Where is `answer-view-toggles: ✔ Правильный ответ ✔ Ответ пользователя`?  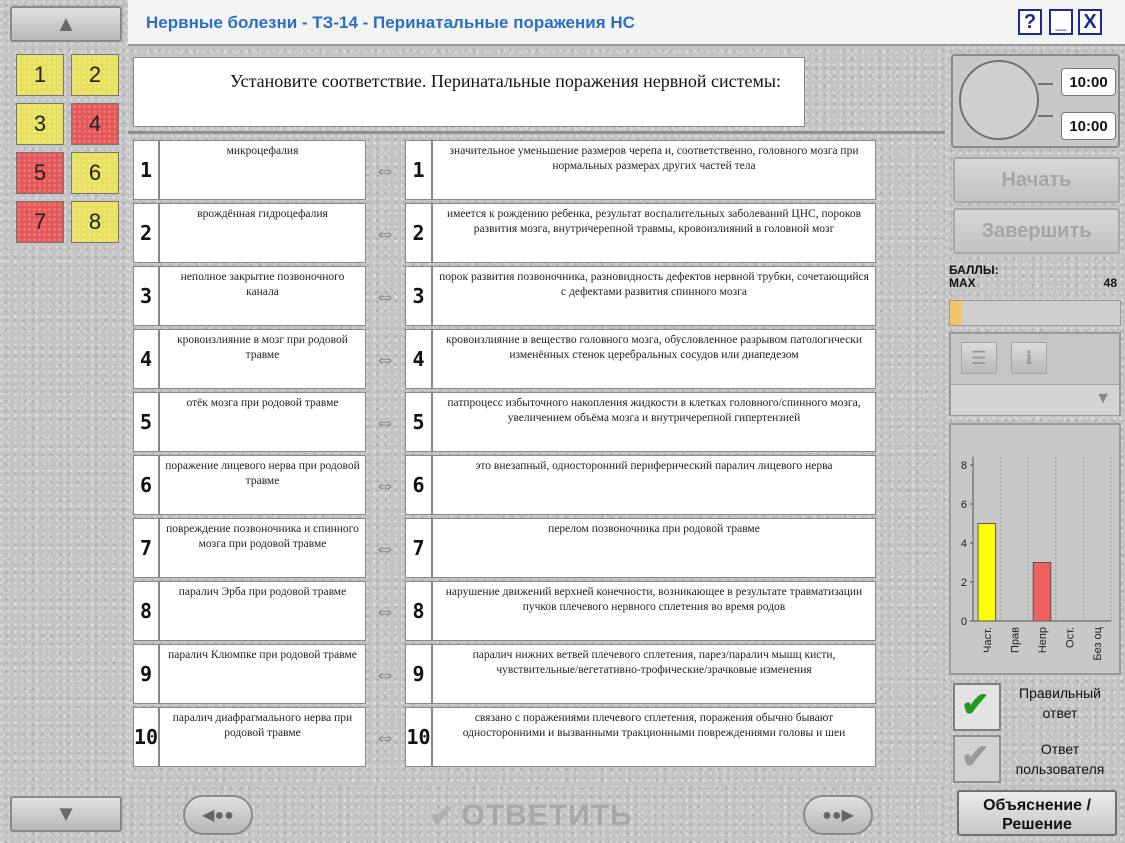
answer-view-toggles: ✔ Правильный ответ ✔ Ответ пользователя is located at coordinates (1035, 734).